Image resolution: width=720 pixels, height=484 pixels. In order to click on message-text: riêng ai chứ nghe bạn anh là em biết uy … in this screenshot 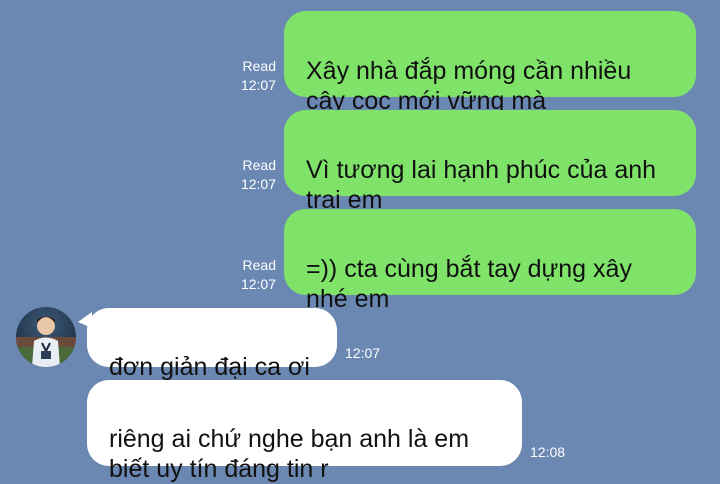, I will do `click(289, 454)`.